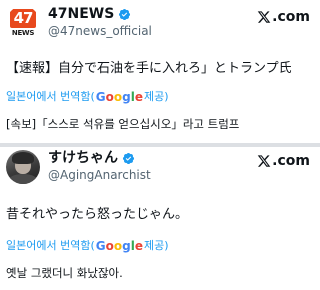 The height and width of the screenshot is (290, 320). I want to click on avatar-47news: 47 NEWS, so click(23, 23).